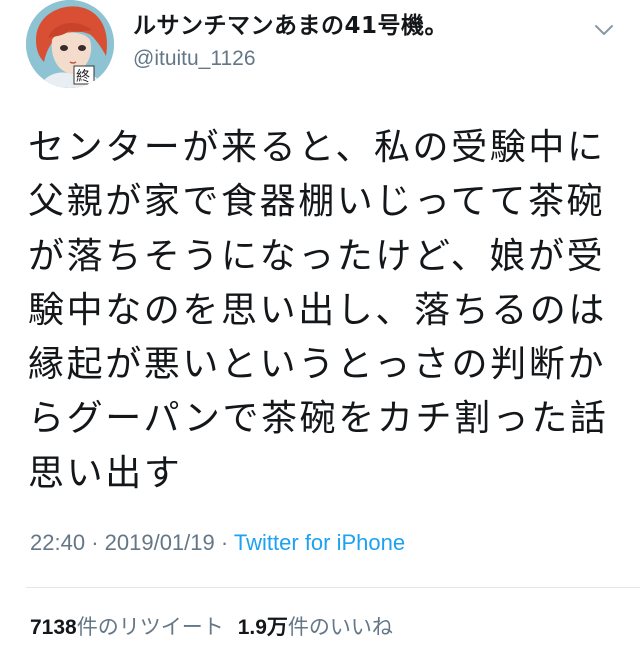 This screenshot has height=658, width=640. What do you see at coordinates (194, 59) in the screenshot?
I see `user-handle: @ituitu_1126` at bounding box center [194, 59].